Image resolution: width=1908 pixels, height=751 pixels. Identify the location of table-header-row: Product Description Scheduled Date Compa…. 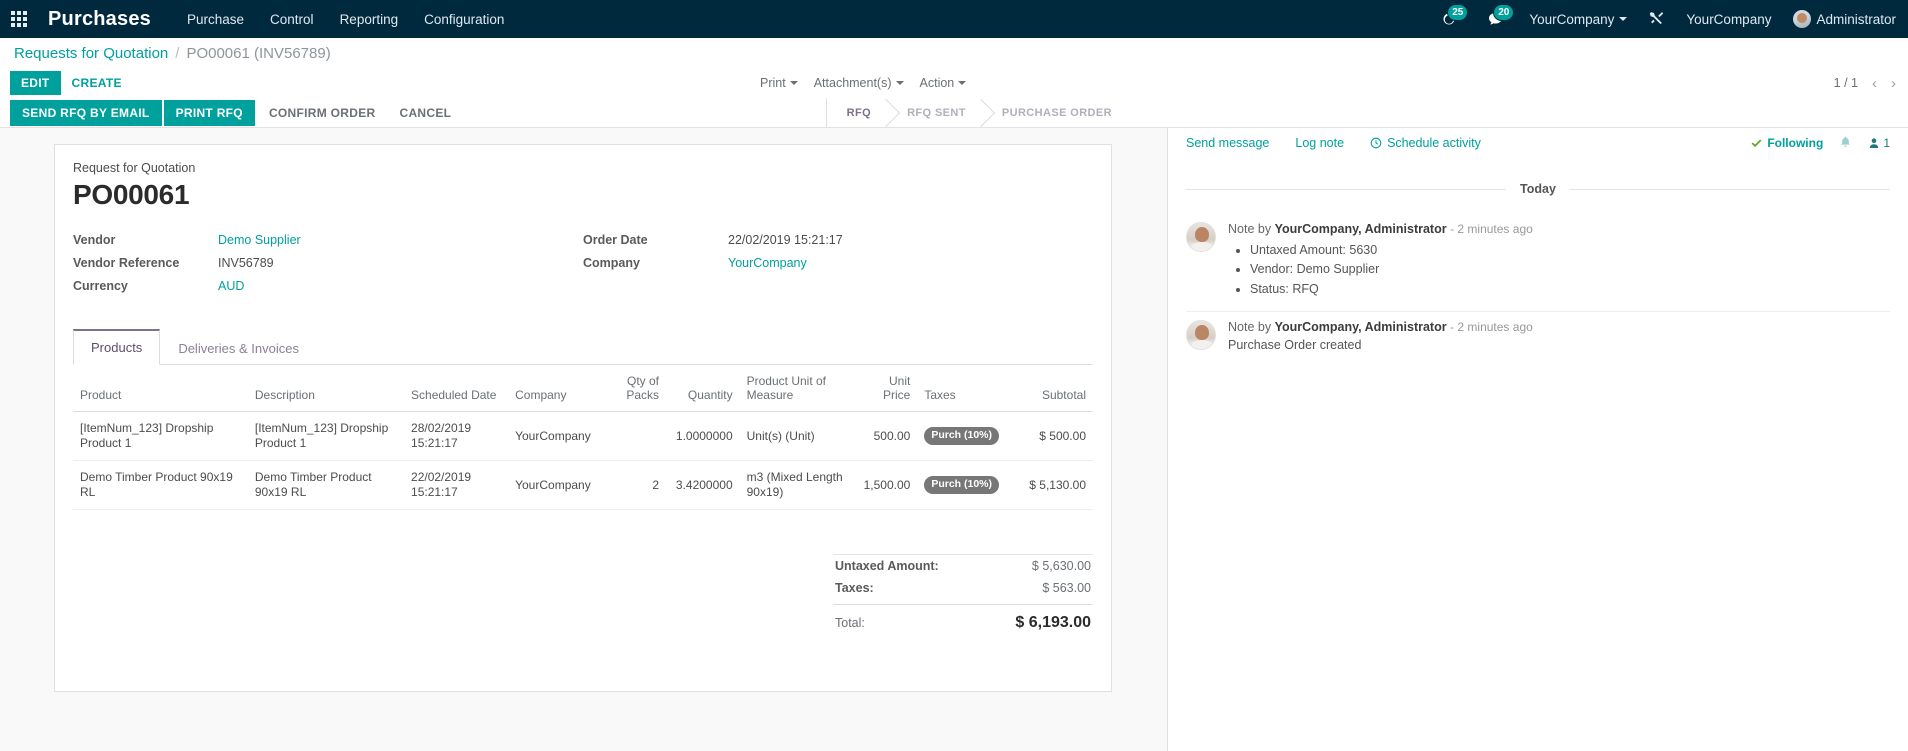
(583, 388).